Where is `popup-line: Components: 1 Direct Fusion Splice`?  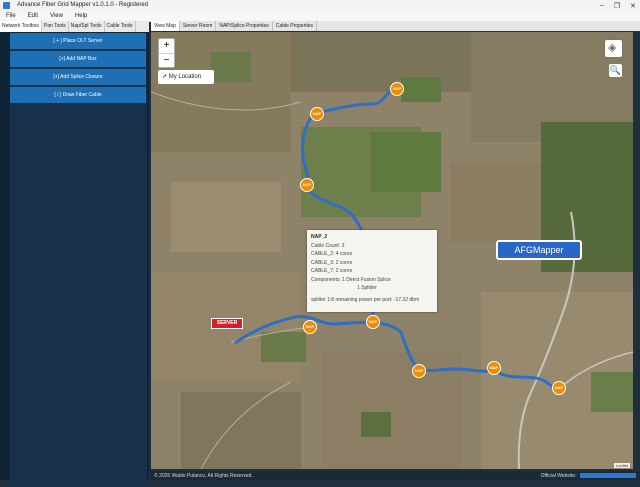
popup-line: Components: 1 Direct Fusion Splice is located at coordinates (351, 279).